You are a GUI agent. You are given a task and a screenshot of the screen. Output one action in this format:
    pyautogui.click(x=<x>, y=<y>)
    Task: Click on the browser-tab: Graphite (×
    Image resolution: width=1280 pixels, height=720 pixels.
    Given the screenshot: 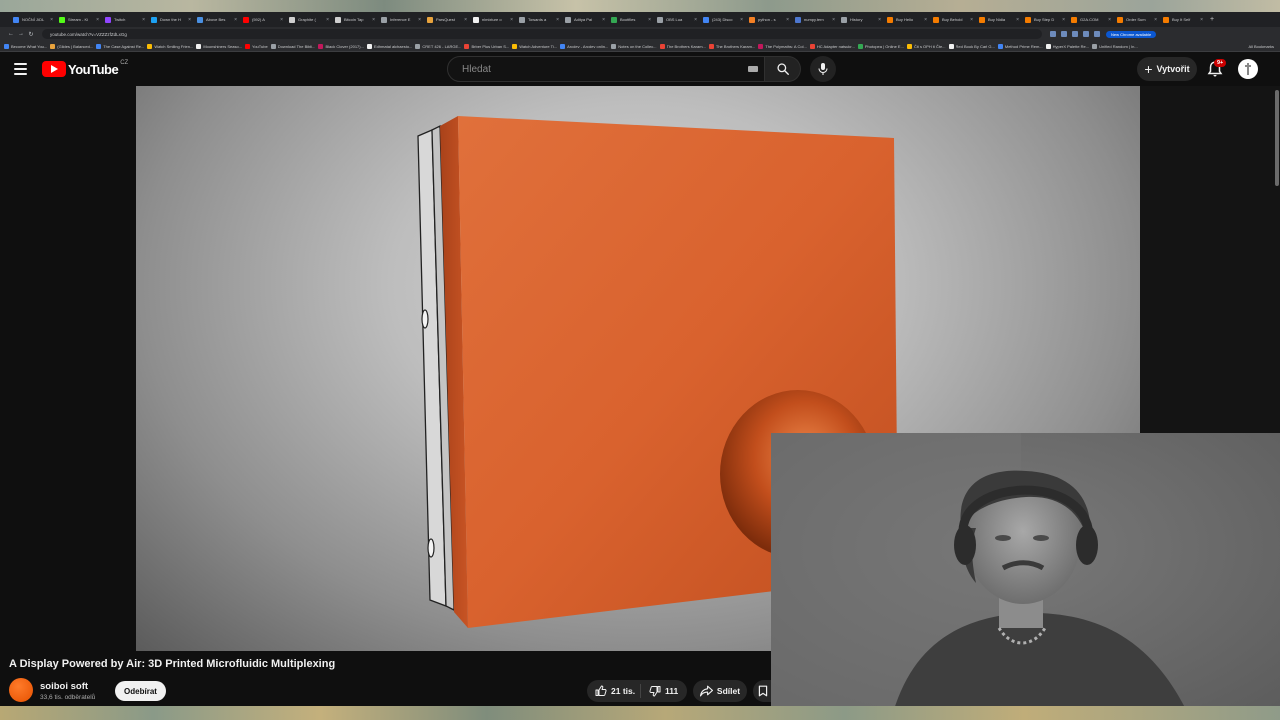 What is the action you would take?
    pyautogui.click(x=309, y=19)
    